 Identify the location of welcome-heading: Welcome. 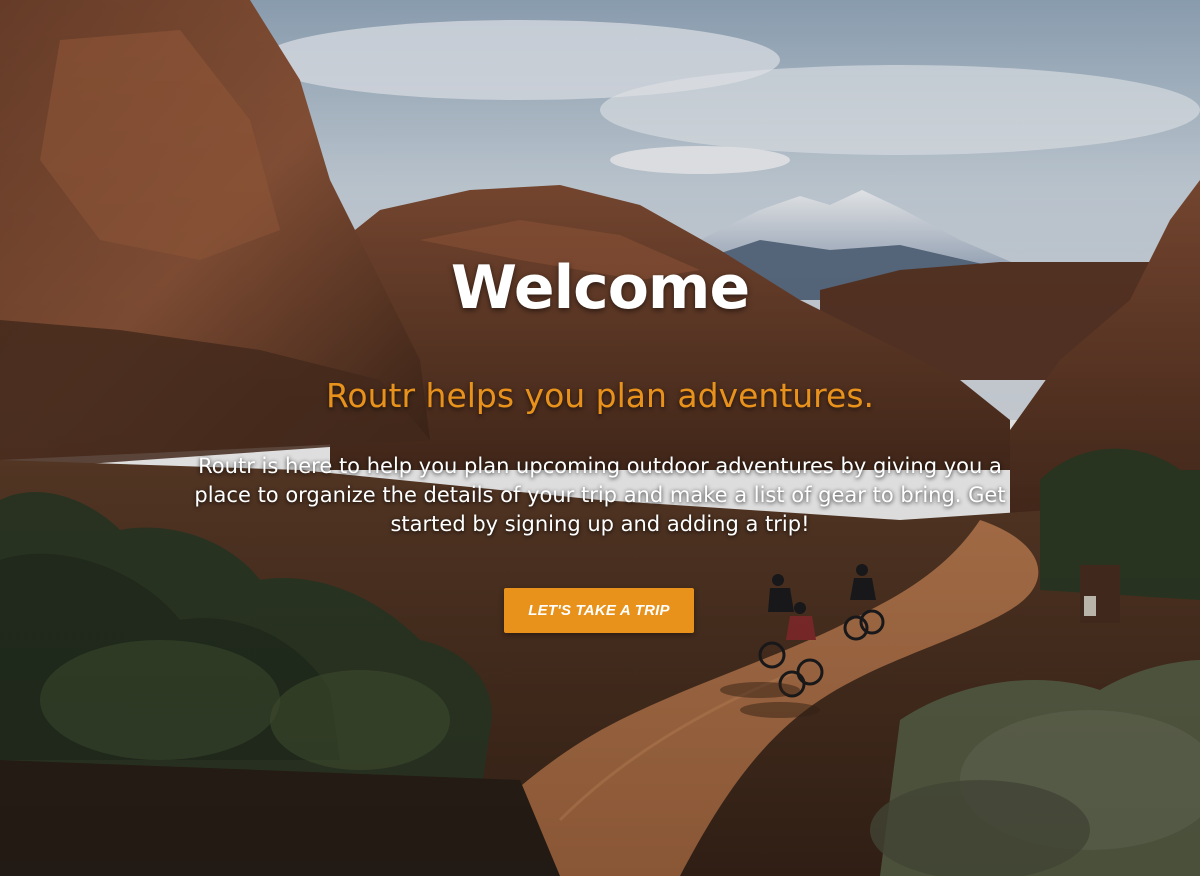
(600, 288).